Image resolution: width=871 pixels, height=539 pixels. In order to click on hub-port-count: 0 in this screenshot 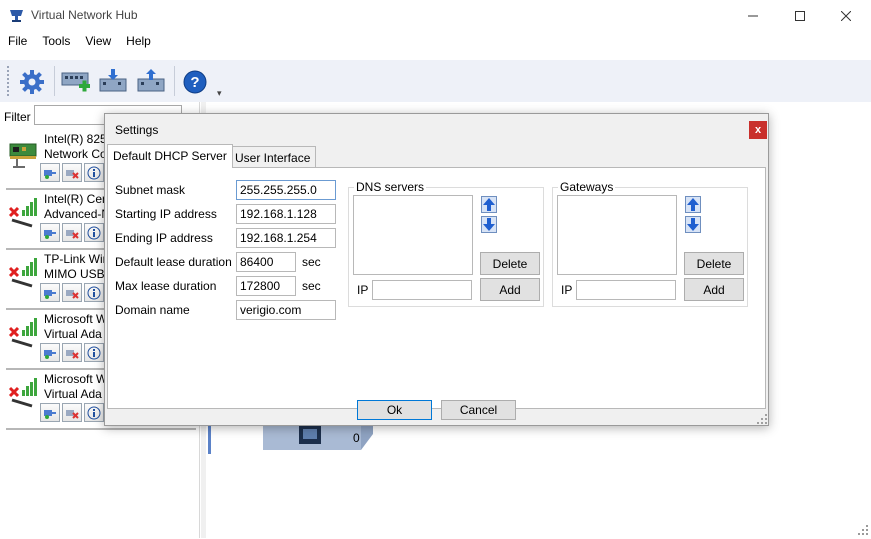, I will do `click(356, 438)`.